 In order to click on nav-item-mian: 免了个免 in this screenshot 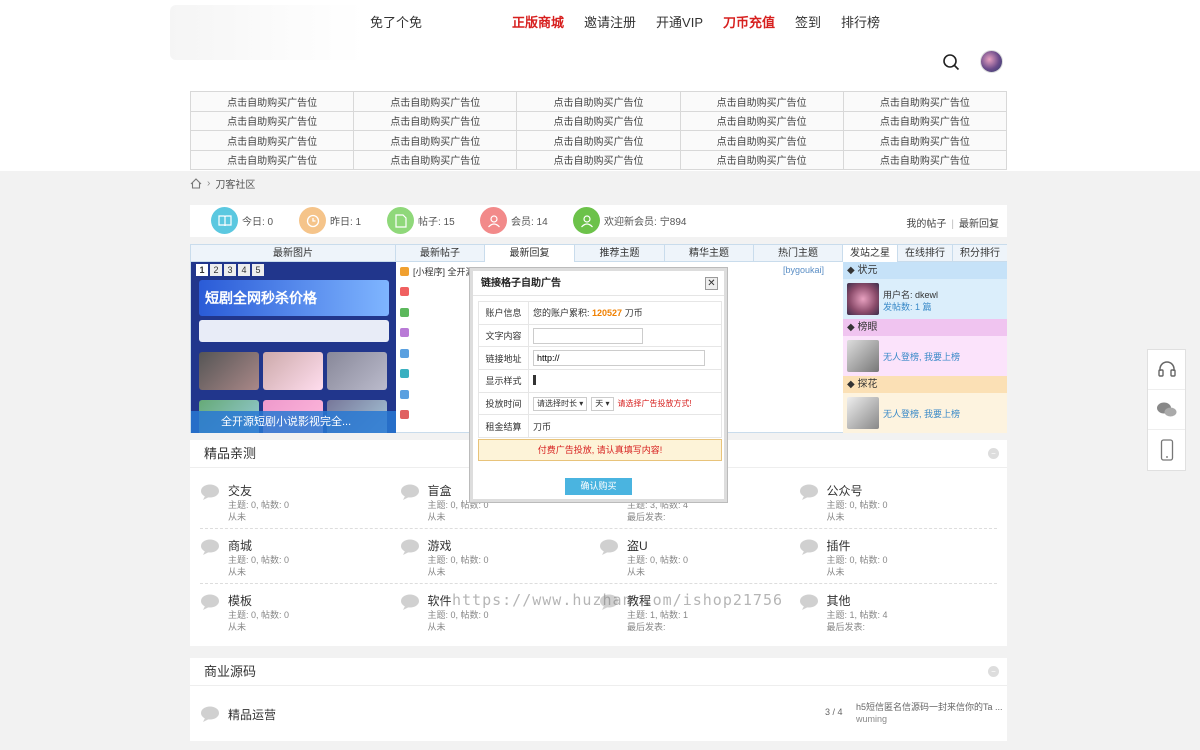, I will do `click(396, 23)`.